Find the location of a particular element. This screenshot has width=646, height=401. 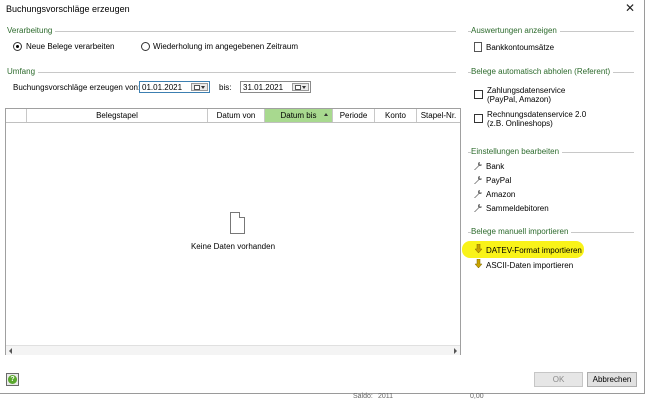

auto-abholen-group-label: Belege automatisch abholen (Referent) is located at coordinates (542, 71).